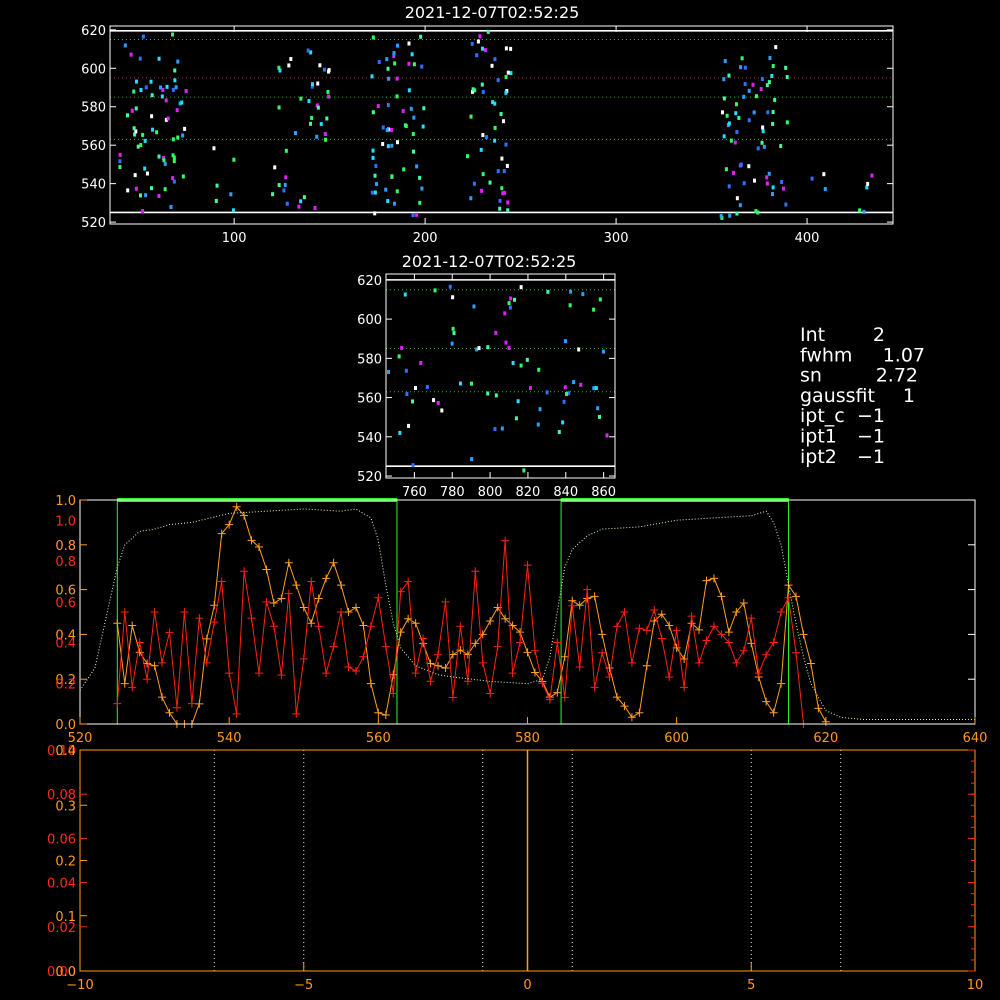 The image size is (1000, 1000). What do you see at coordinates (527, 738) in the screenshot?
I see `panel-3-xtick-label: 580` at bounding box center [527, 738].